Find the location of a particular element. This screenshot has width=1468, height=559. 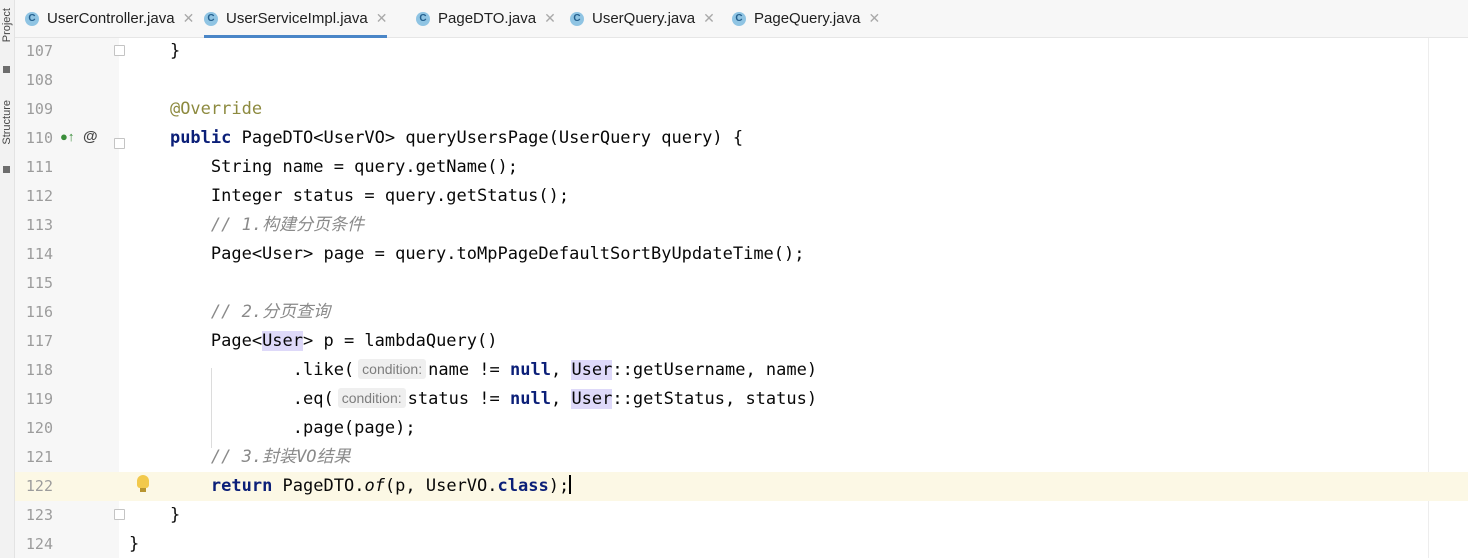

tab-userserviceimpl: C UserServiceImpl.java ✕ is located at coordinates (296, 19).